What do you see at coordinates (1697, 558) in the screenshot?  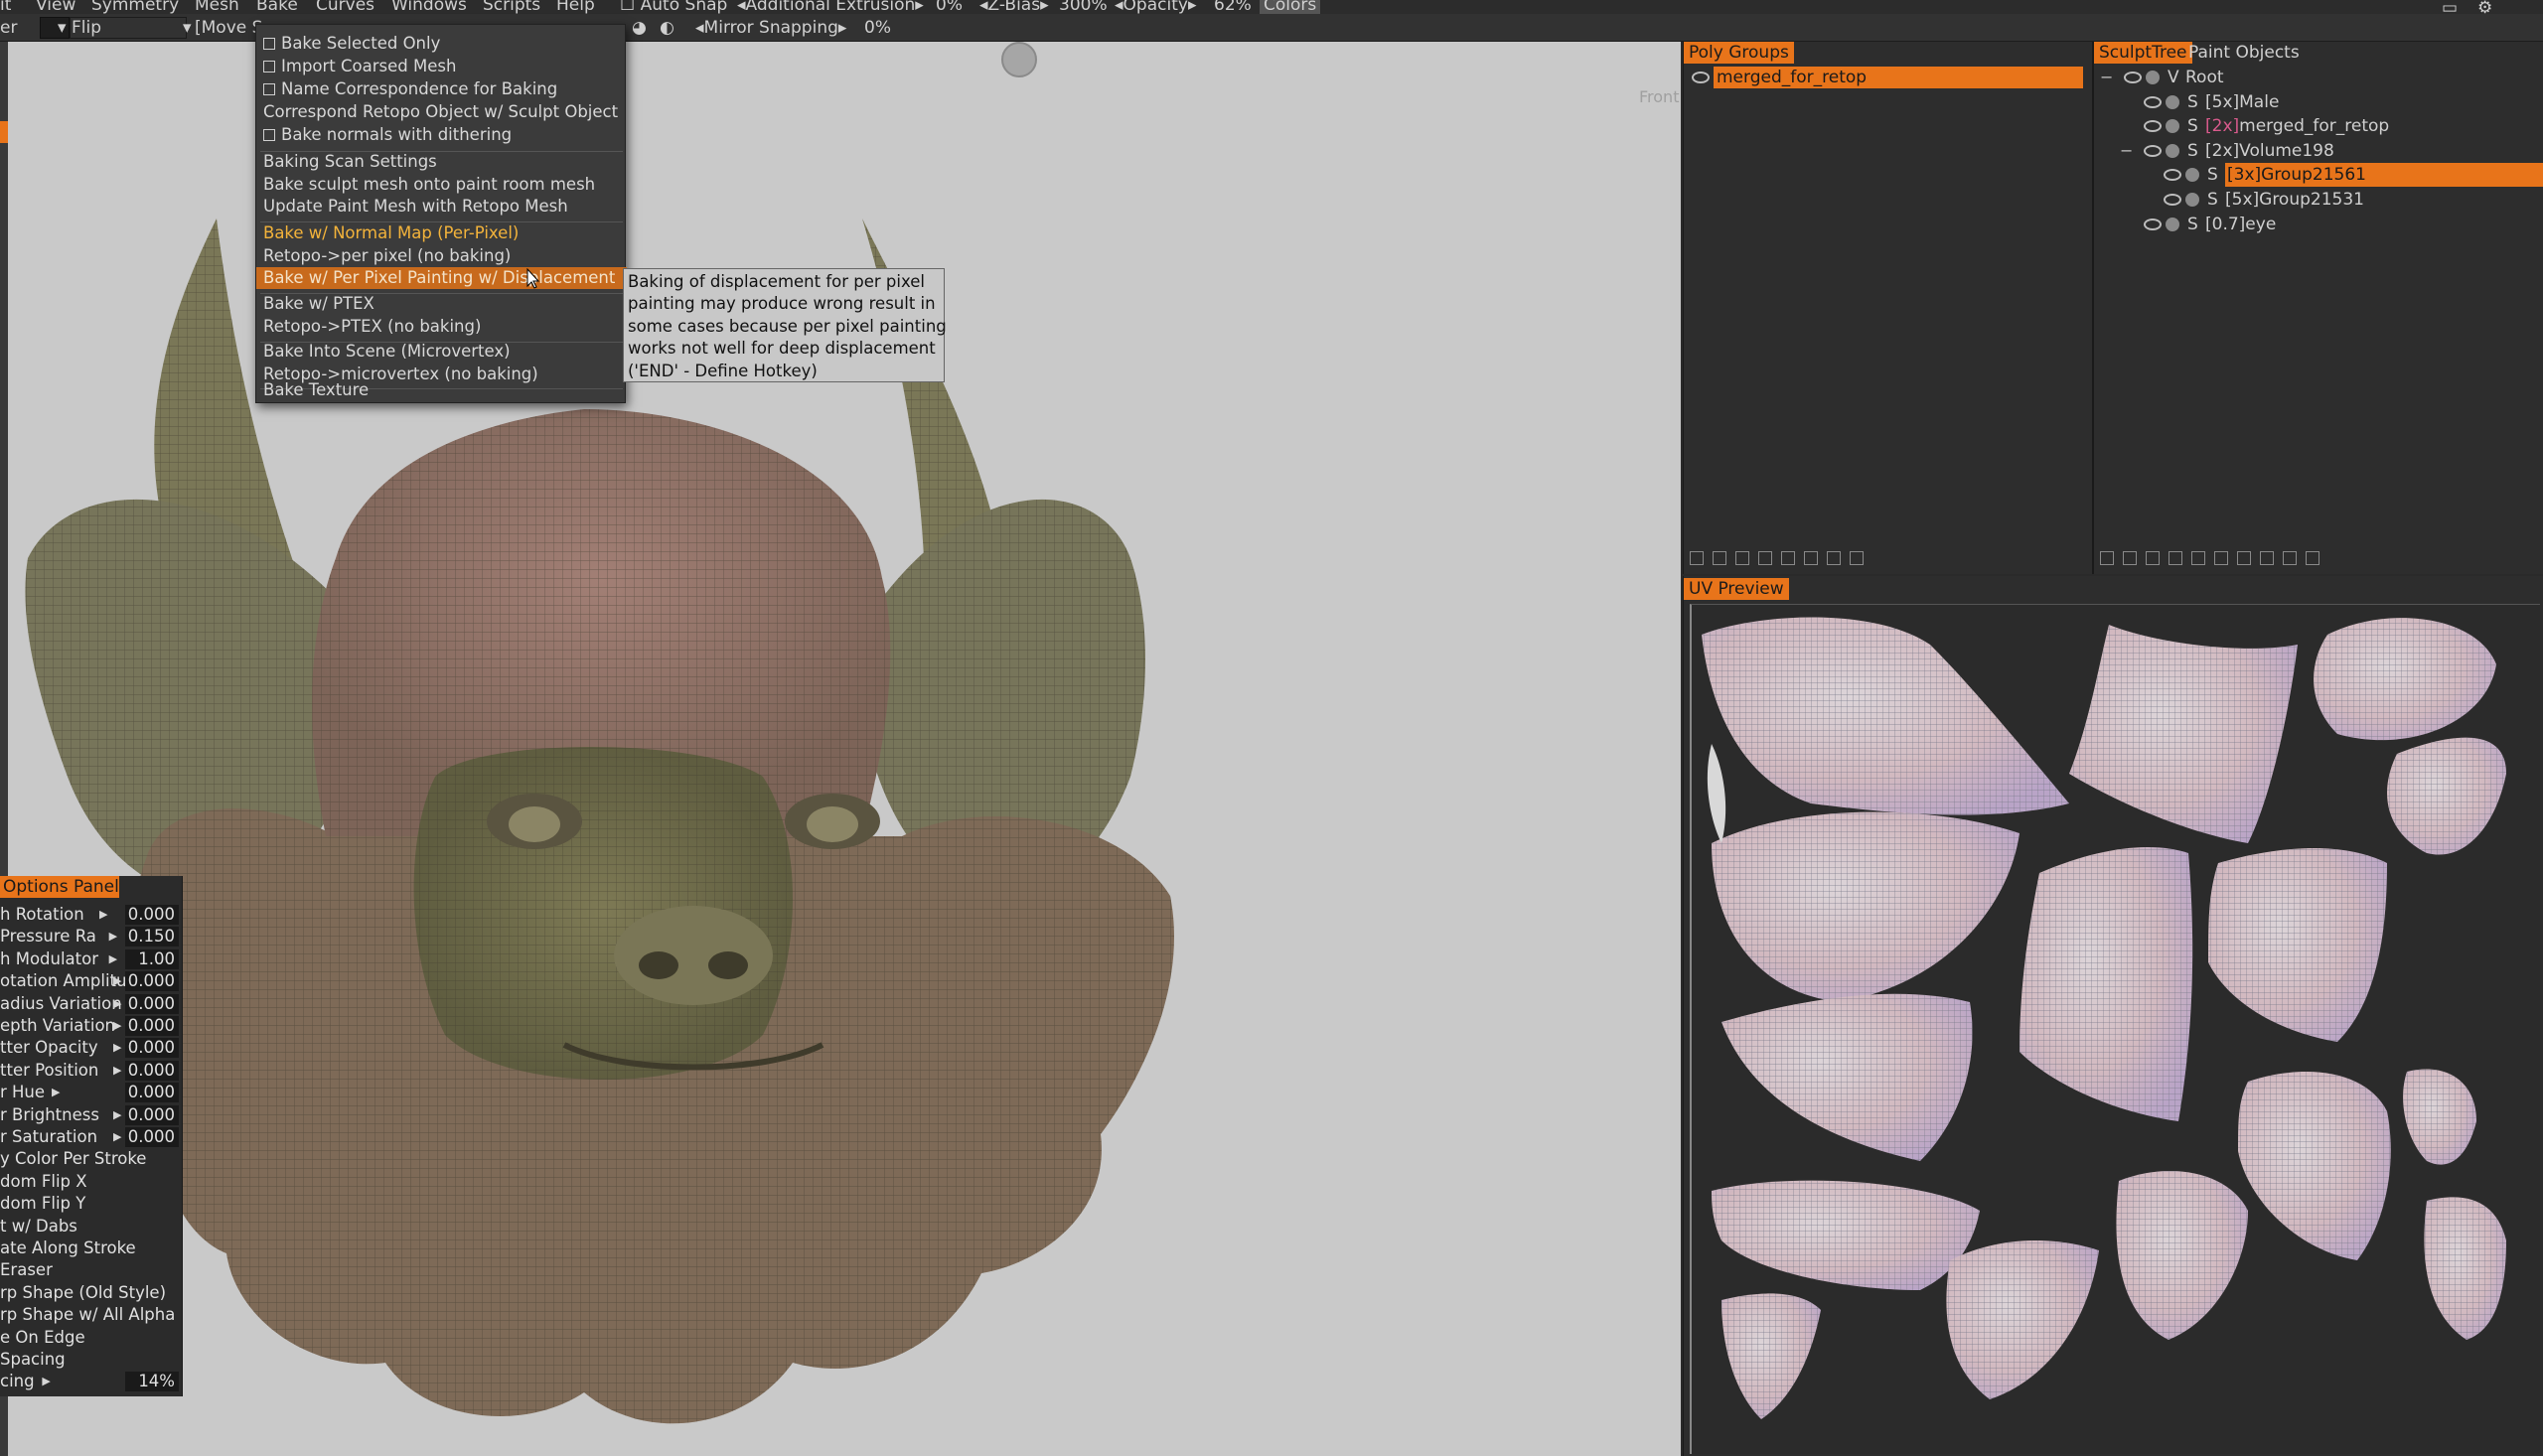 I see `add-group-icon` at bounding box center [1697, 558].